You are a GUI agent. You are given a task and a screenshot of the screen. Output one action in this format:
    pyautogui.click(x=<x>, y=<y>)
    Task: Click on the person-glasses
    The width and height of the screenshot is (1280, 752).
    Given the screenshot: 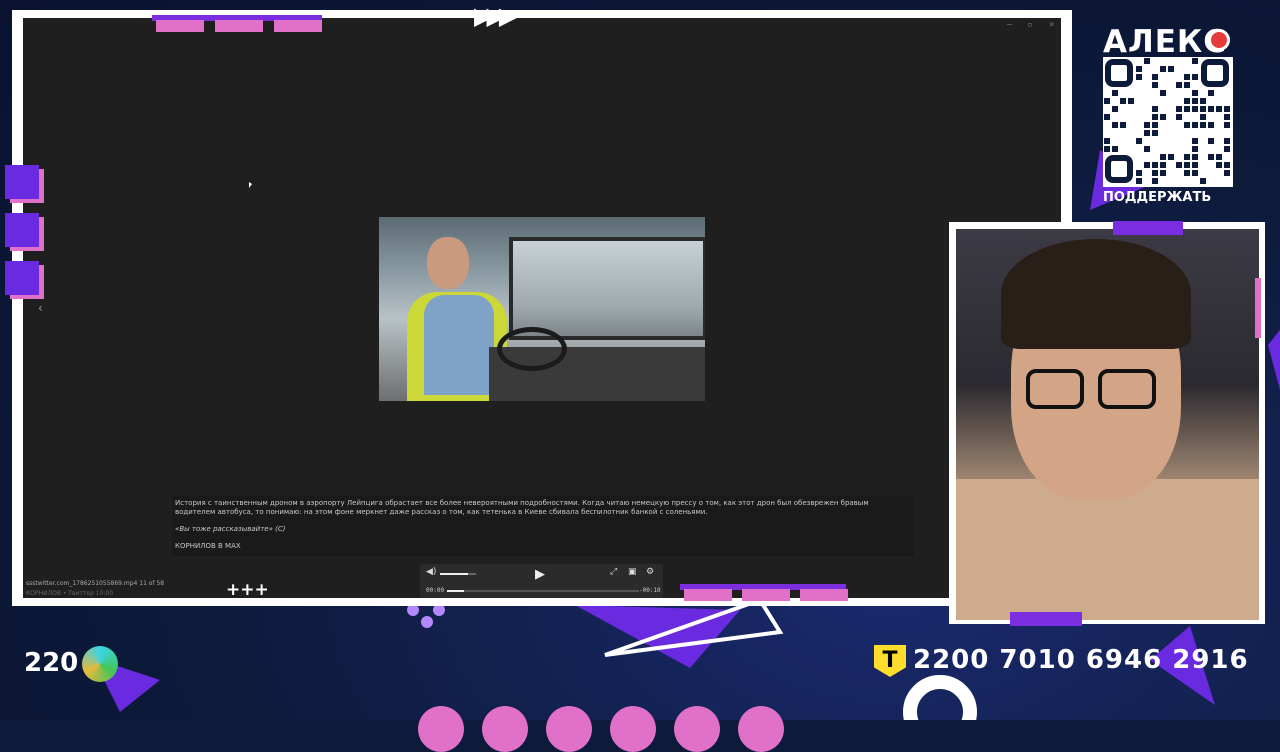 What is the action you would take?
    pyautogui.click(x=1096, y=390)
    